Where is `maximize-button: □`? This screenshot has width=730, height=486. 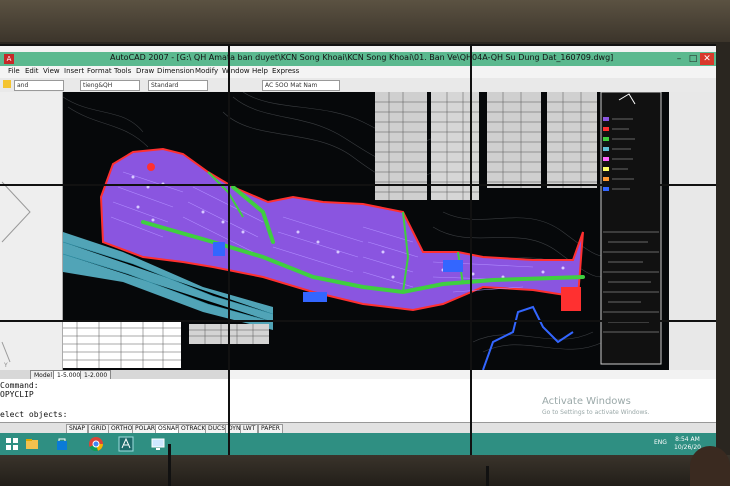 maximize-button: □ is located at coordinates (693, 59).